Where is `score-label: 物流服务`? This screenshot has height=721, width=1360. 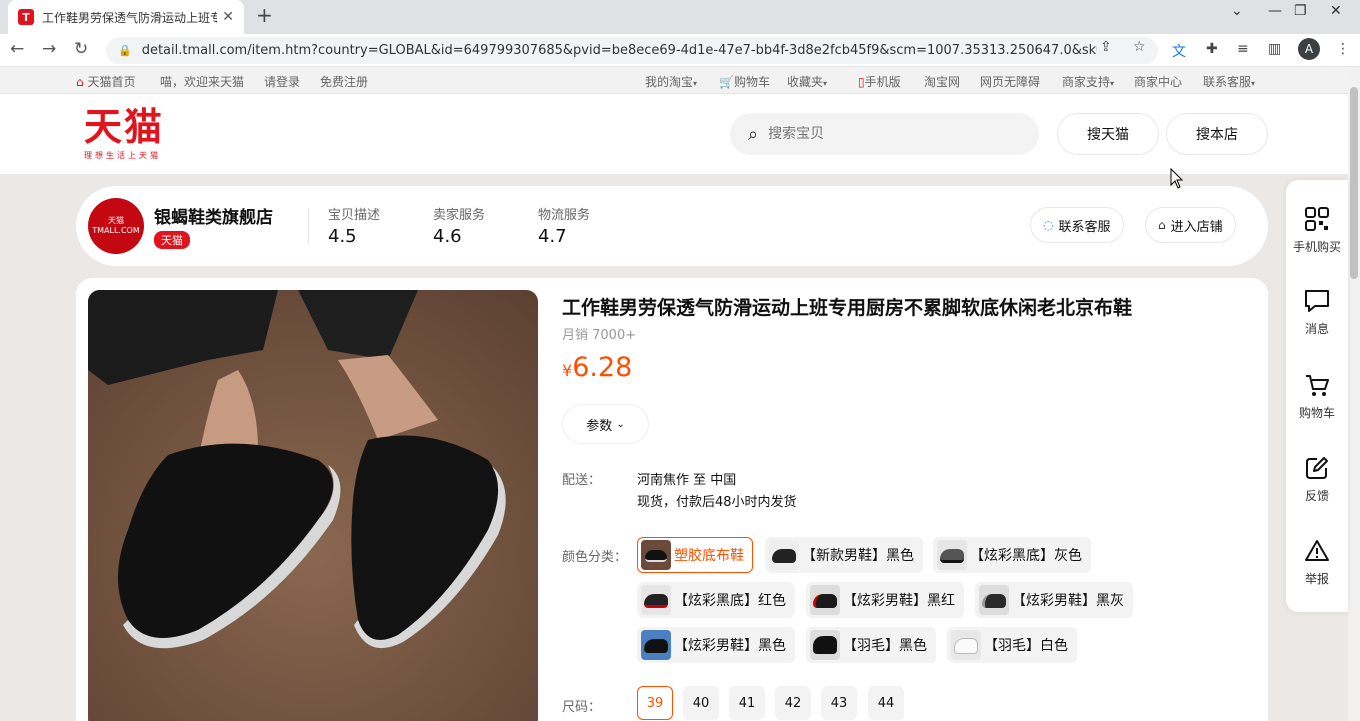
score-label: 物流服务 is located at coordinates (564, 215).